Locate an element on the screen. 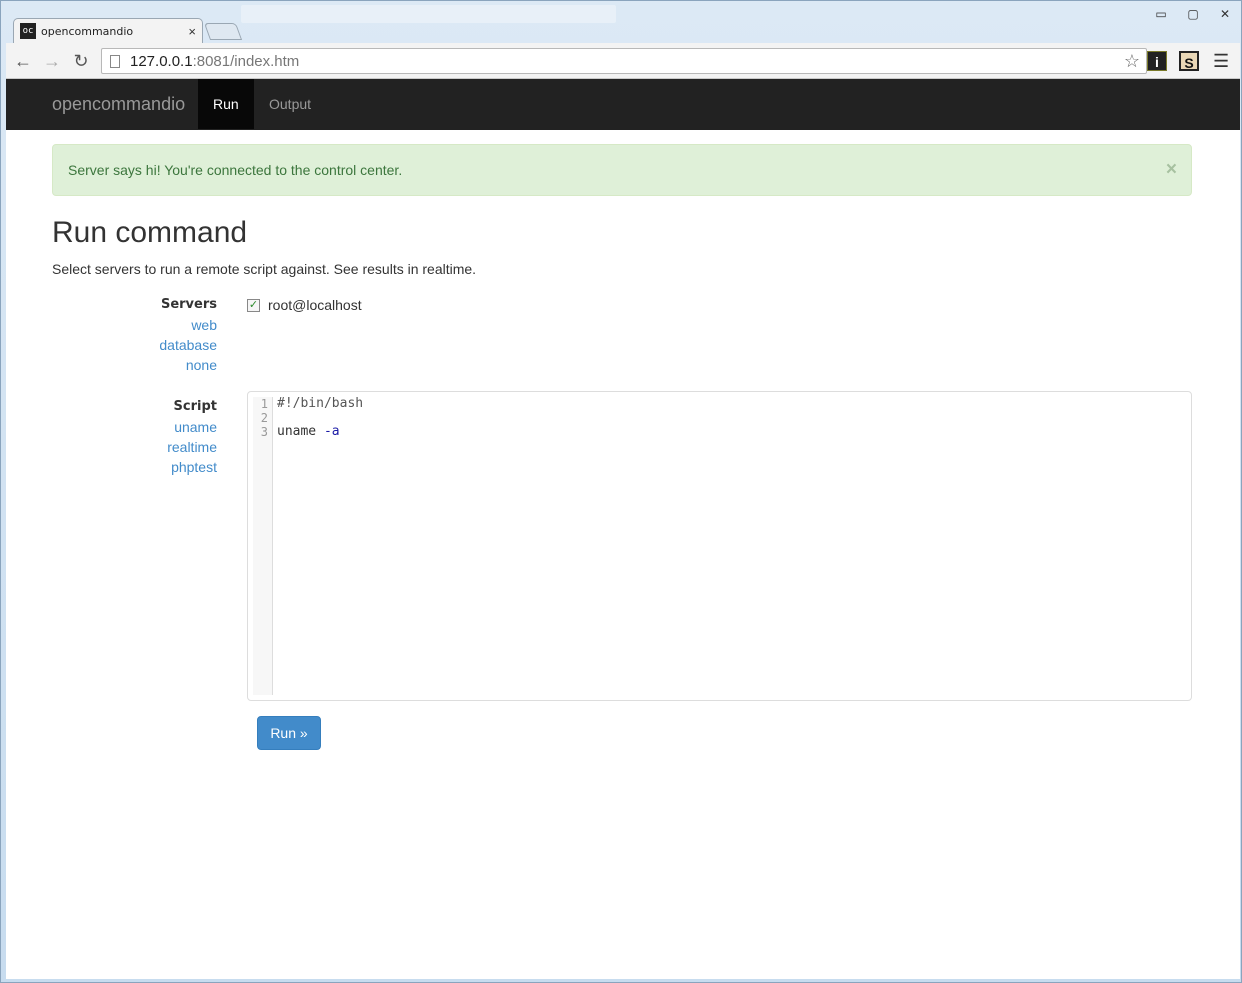  restore-icon: ▢ is located at coordinates (1193, 14).